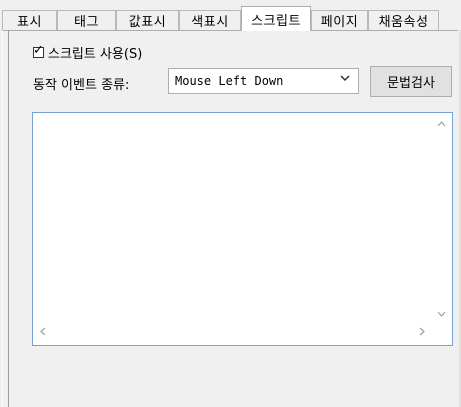 This screenshot has height=407, width=461. I want to click on scroll-left-icon, so click(43, 333).